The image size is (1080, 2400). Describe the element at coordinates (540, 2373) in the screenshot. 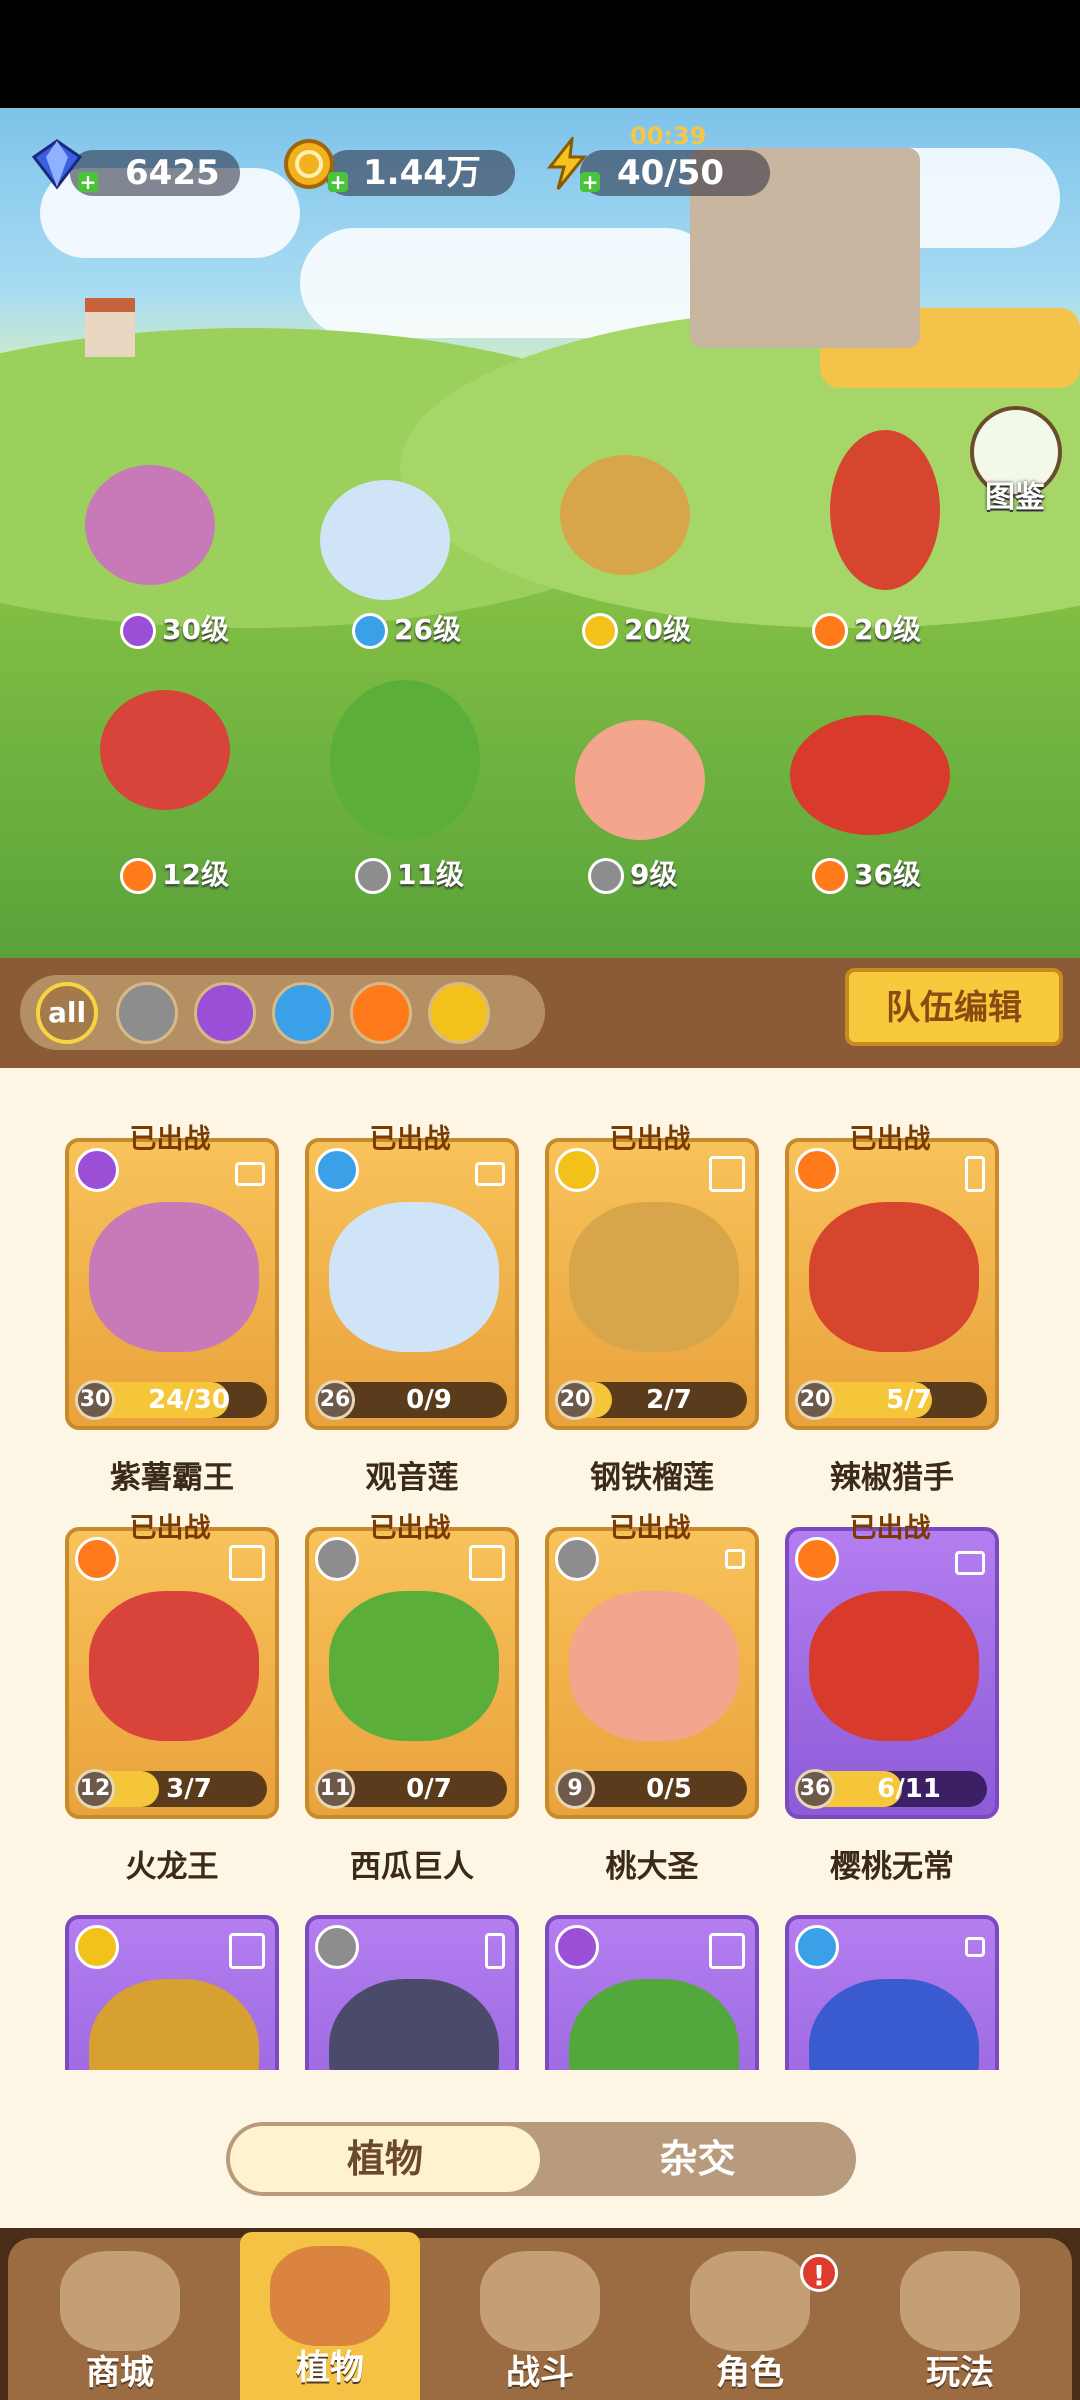

I see `nav-label: 战斗` at that location.